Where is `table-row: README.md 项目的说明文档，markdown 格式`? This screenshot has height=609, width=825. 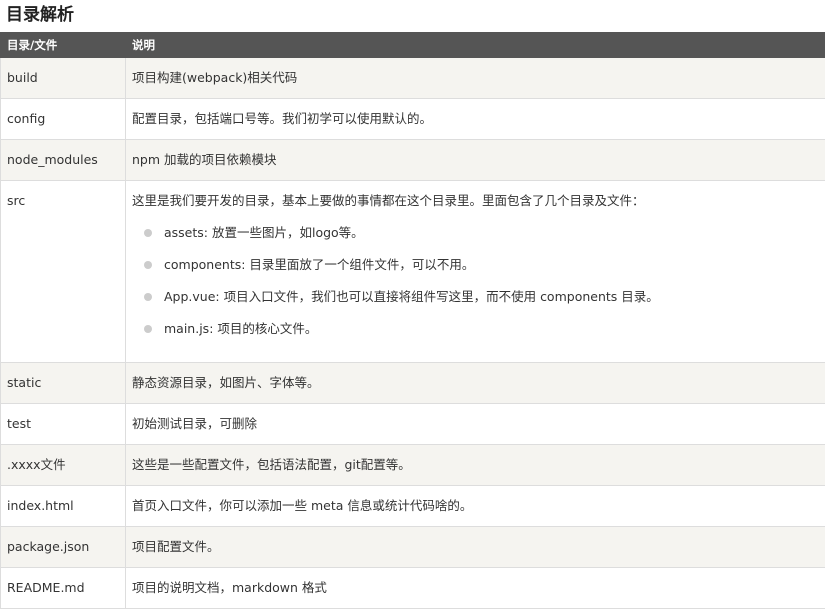
table-row: README.md 项目的说明文档，markdown 格式 is located at coordinates (413, 588).